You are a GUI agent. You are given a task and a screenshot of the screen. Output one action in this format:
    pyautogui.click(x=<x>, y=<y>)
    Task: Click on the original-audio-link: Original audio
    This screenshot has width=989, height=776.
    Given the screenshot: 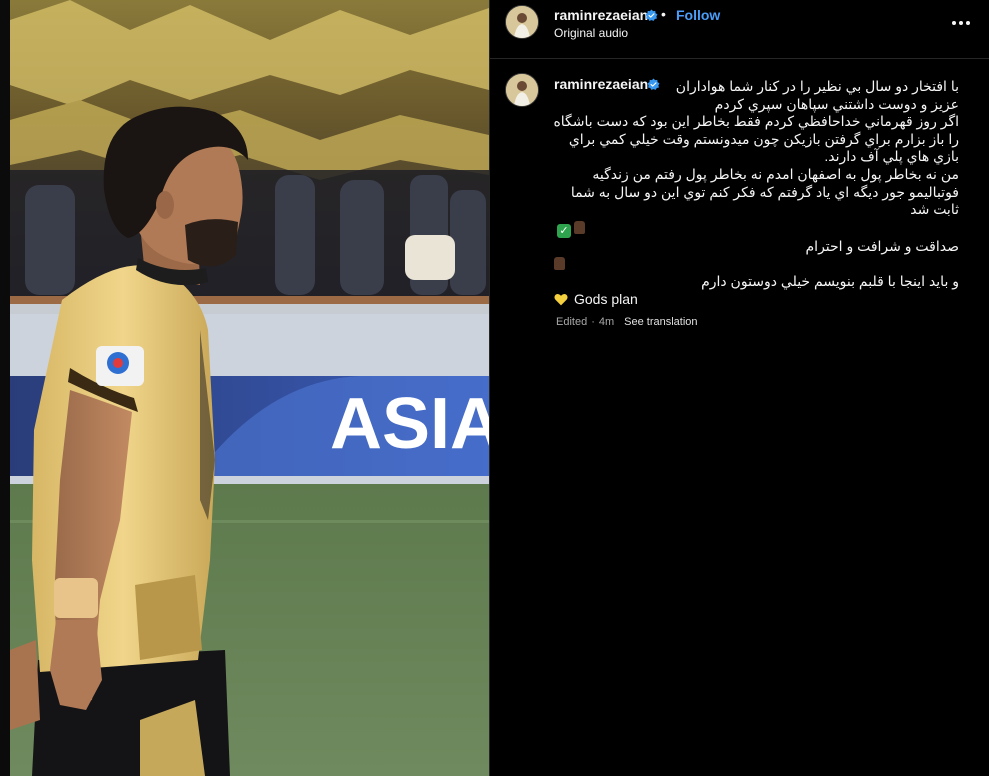 What is the action you would take?
    pyautogui.click(x=591, y=33)
    